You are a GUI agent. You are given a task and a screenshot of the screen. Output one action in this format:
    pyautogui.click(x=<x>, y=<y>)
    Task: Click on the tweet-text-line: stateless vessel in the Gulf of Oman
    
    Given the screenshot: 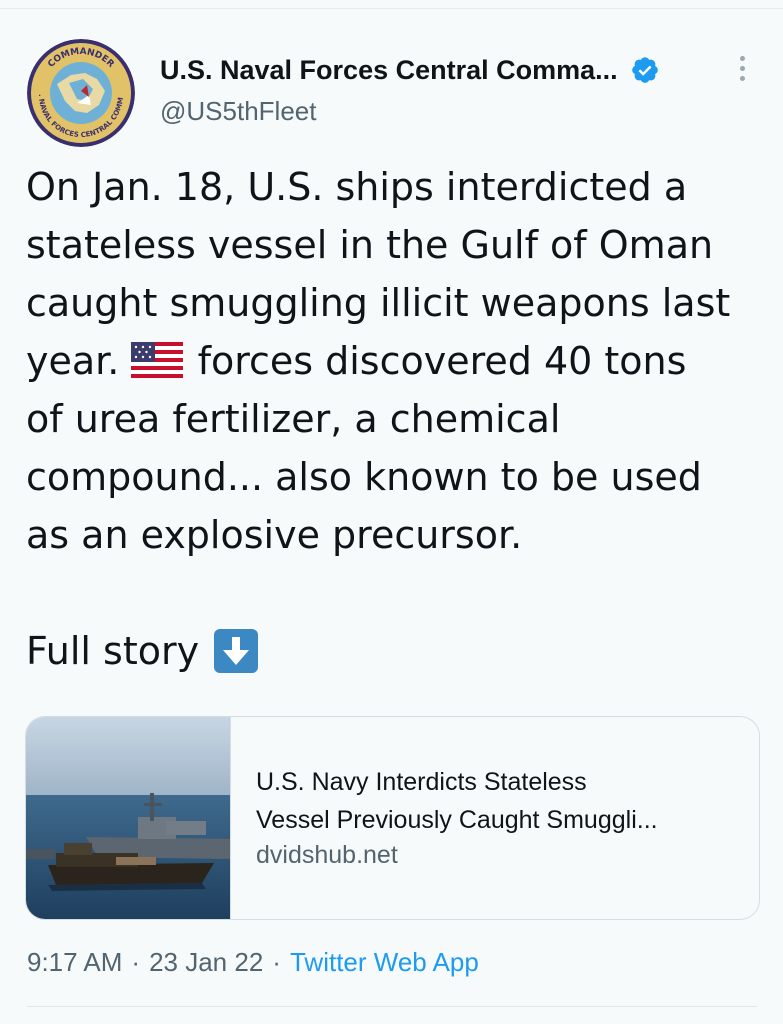 What is the action you would take?
    pyautogui.click(x=370, y=245)
    